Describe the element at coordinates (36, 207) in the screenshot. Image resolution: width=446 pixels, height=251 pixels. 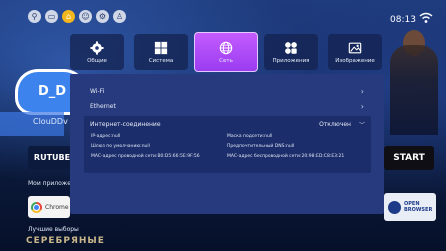
I see `chrome-icon` at that location.